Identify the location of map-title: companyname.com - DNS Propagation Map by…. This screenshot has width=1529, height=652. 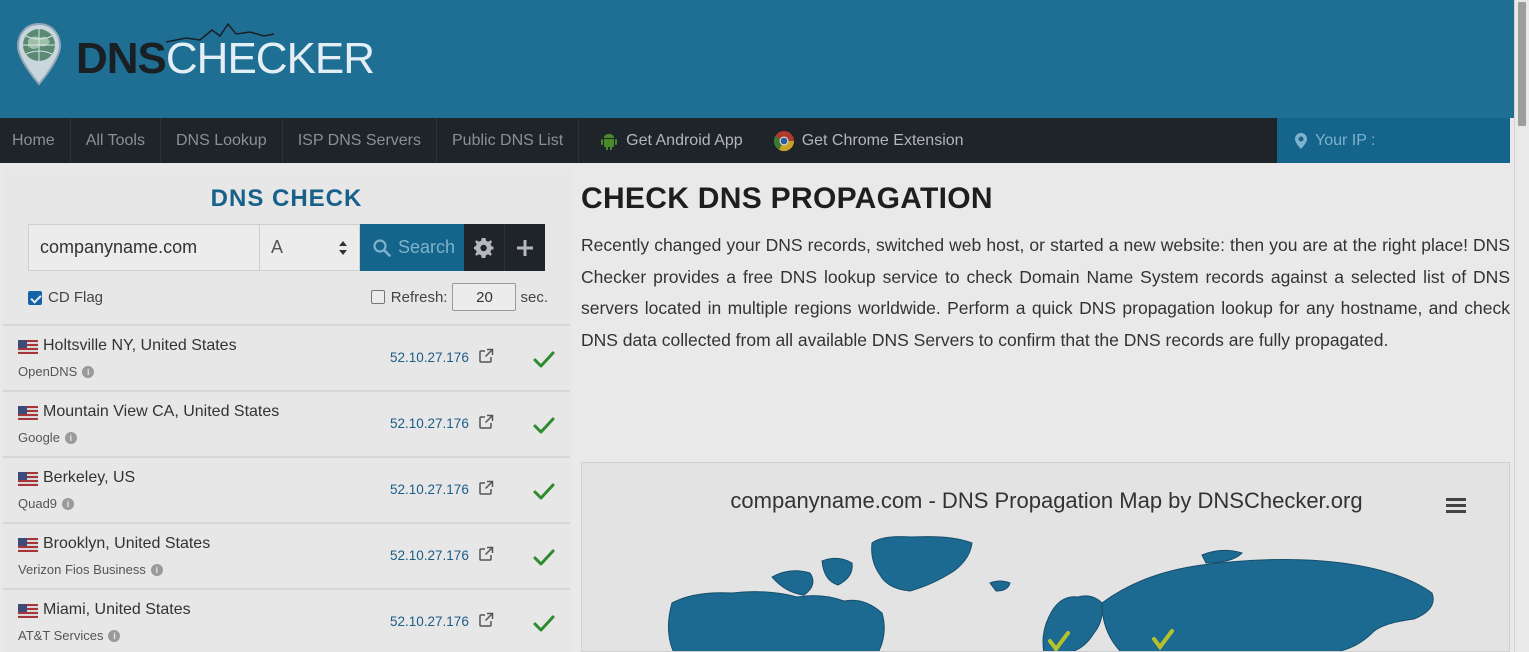
(1046, 500).